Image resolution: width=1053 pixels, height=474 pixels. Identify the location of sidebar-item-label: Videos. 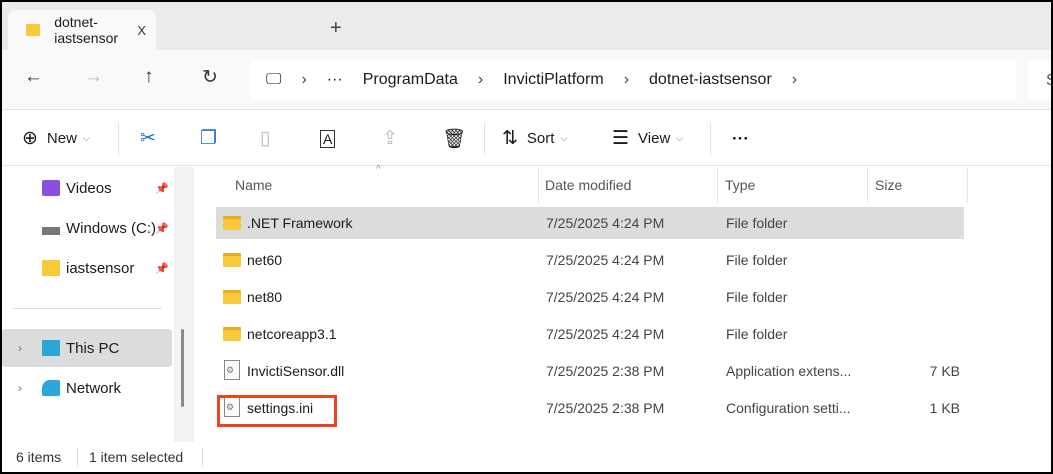
(89, 188).